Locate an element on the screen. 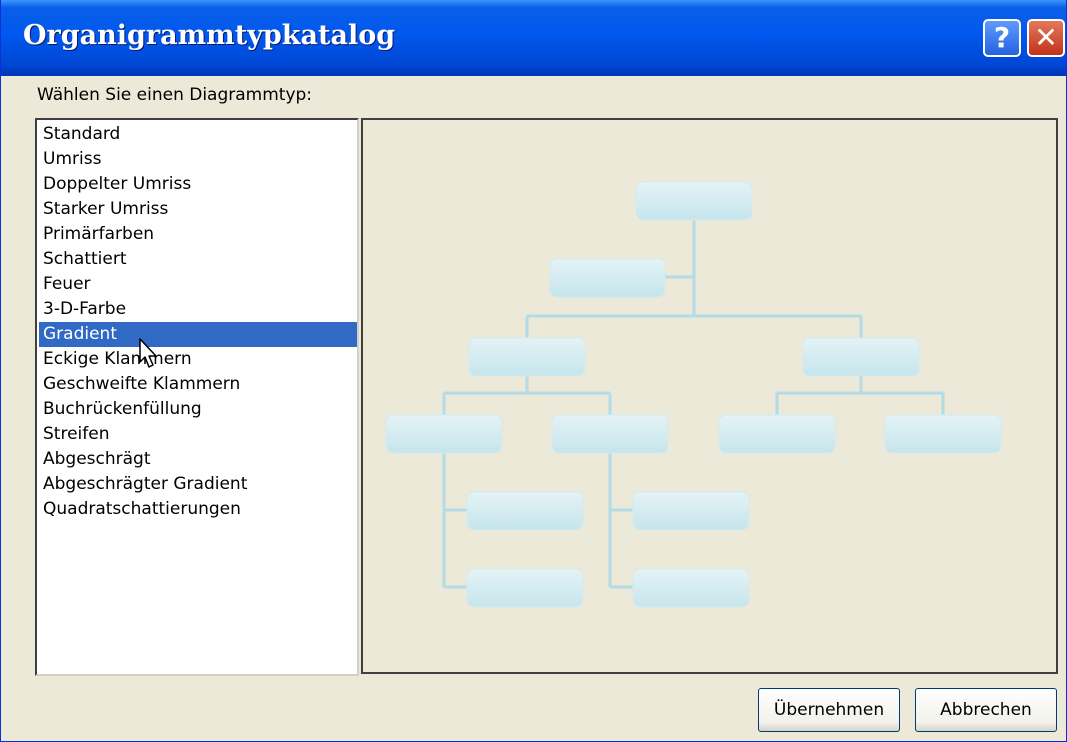  list-item: Geschweifte Klammern is located at coordinates (198, 384).